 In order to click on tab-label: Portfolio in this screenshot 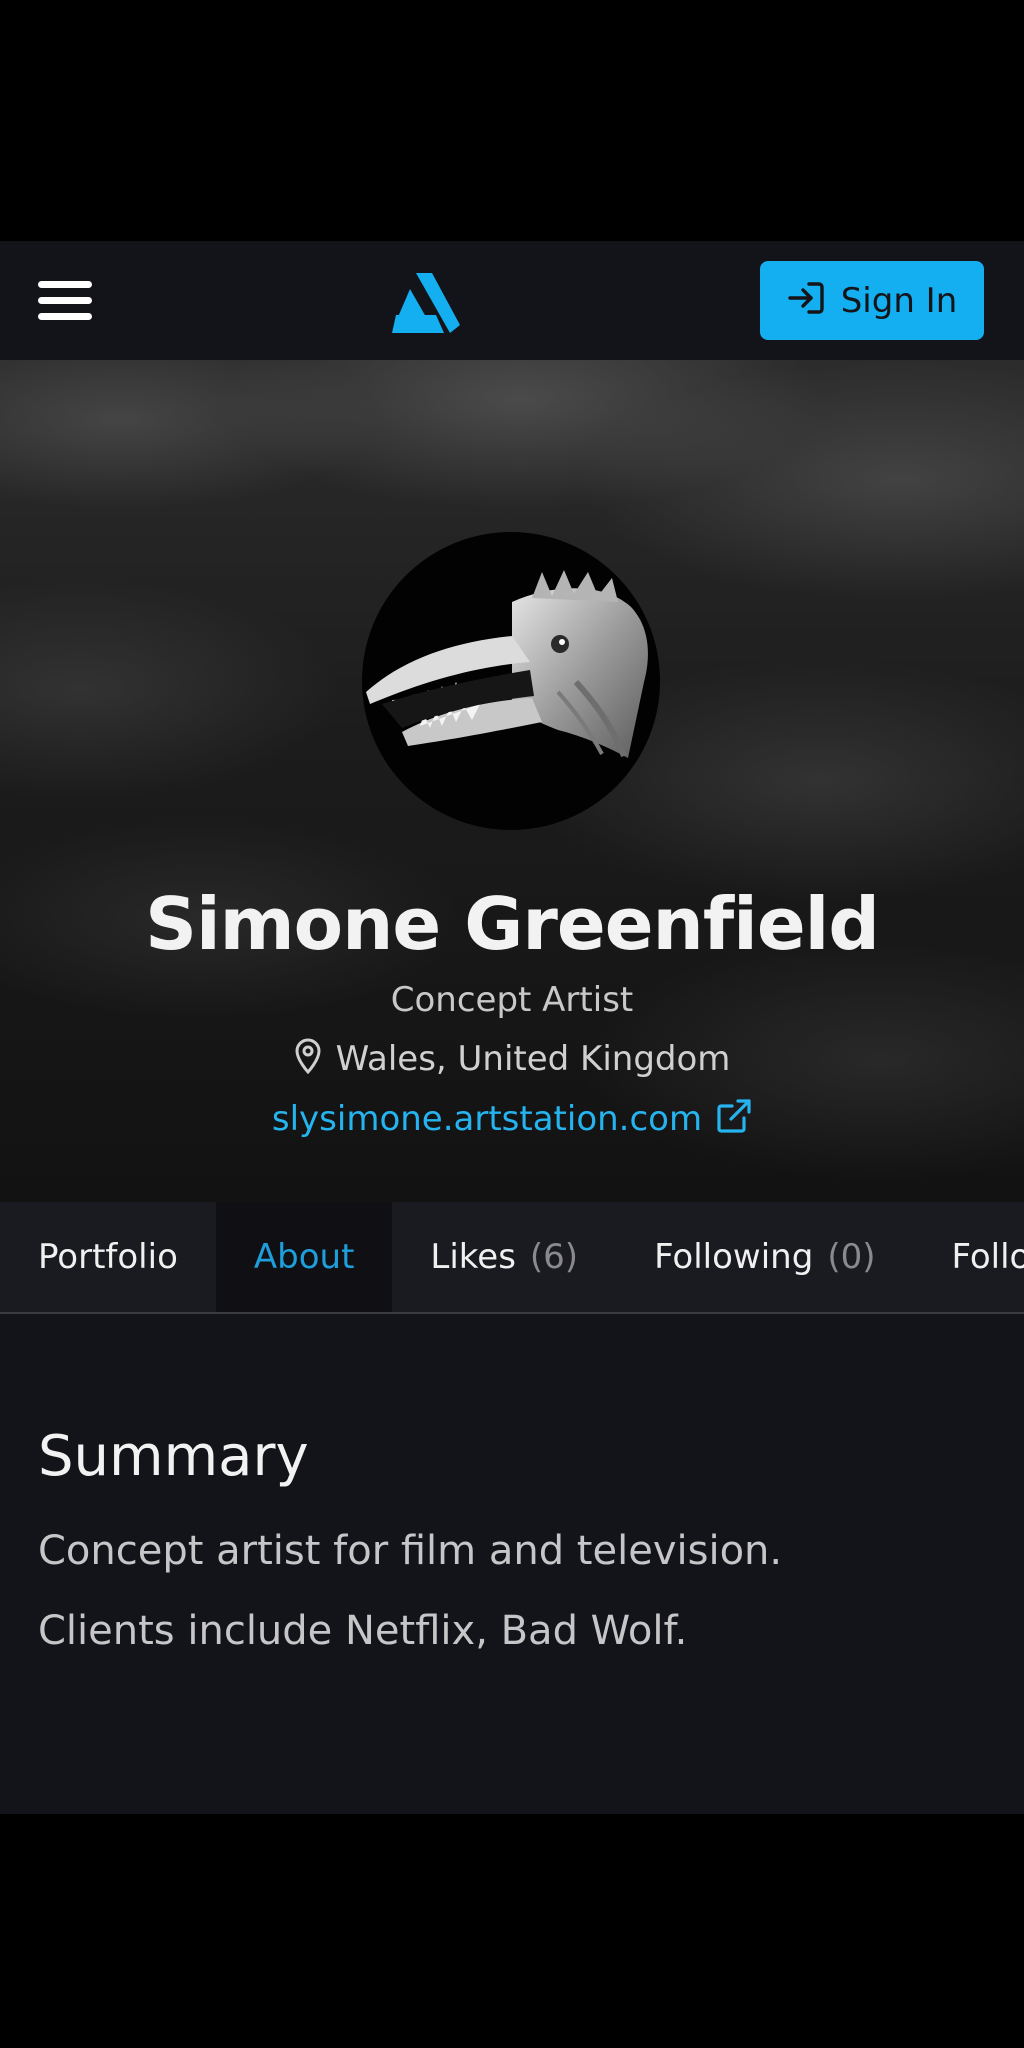, I will do `click(108, 1257)`.